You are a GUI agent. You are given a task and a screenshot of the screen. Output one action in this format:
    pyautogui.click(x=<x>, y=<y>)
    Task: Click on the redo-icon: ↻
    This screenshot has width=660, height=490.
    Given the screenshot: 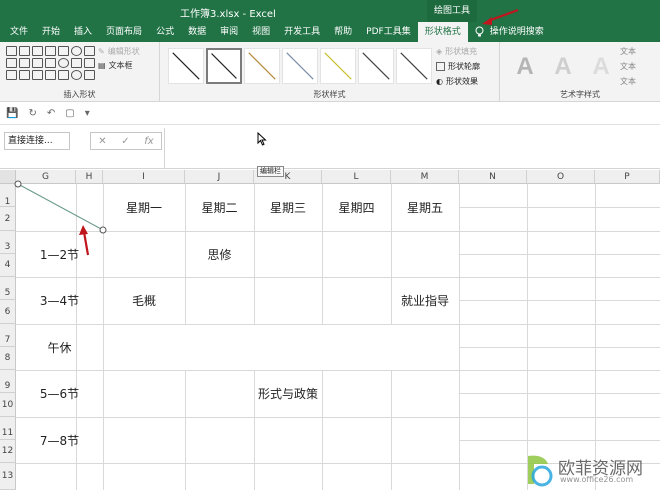 What is the action you would take?
    pyautogui.click(x=32, y=113)
    